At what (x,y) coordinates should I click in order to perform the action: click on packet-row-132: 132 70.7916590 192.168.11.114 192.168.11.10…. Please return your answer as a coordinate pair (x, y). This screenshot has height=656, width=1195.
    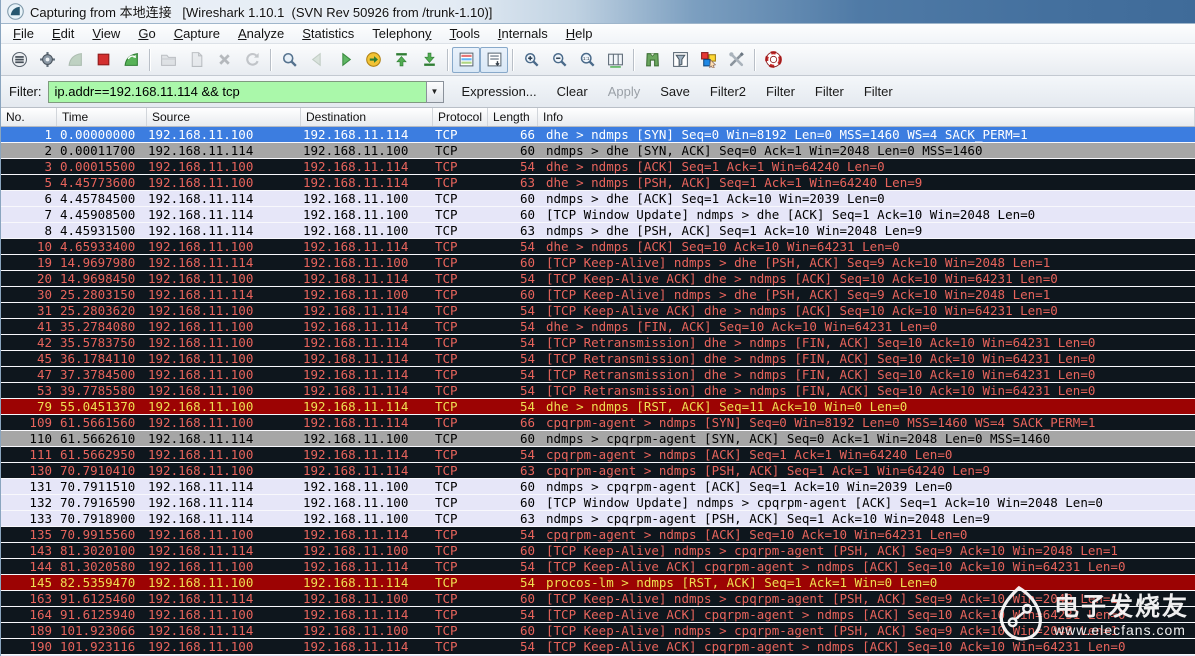
    Looking at the image, I should click on (598, 503).